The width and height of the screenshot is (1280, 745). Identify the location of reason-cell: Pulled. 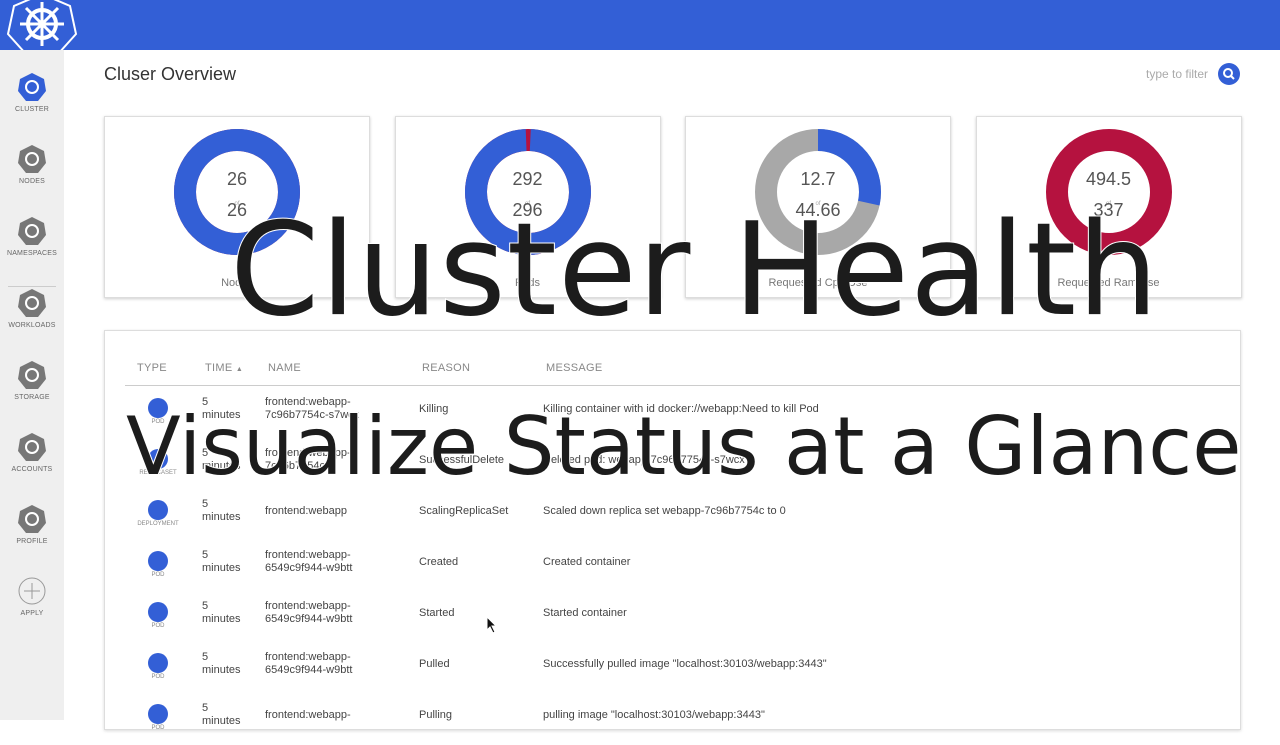
(434, 664).